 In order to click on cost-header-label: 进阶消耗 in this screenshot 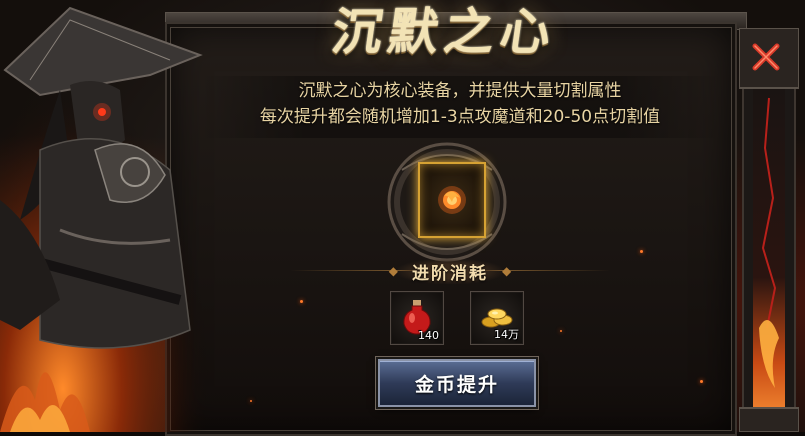, I will do `click(450, 271)`.